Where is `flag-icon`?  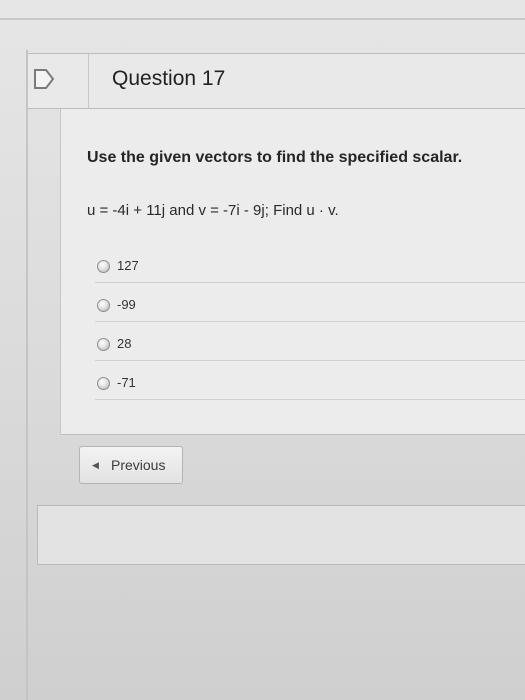 flag-icon is located at coordinates (44, 79).